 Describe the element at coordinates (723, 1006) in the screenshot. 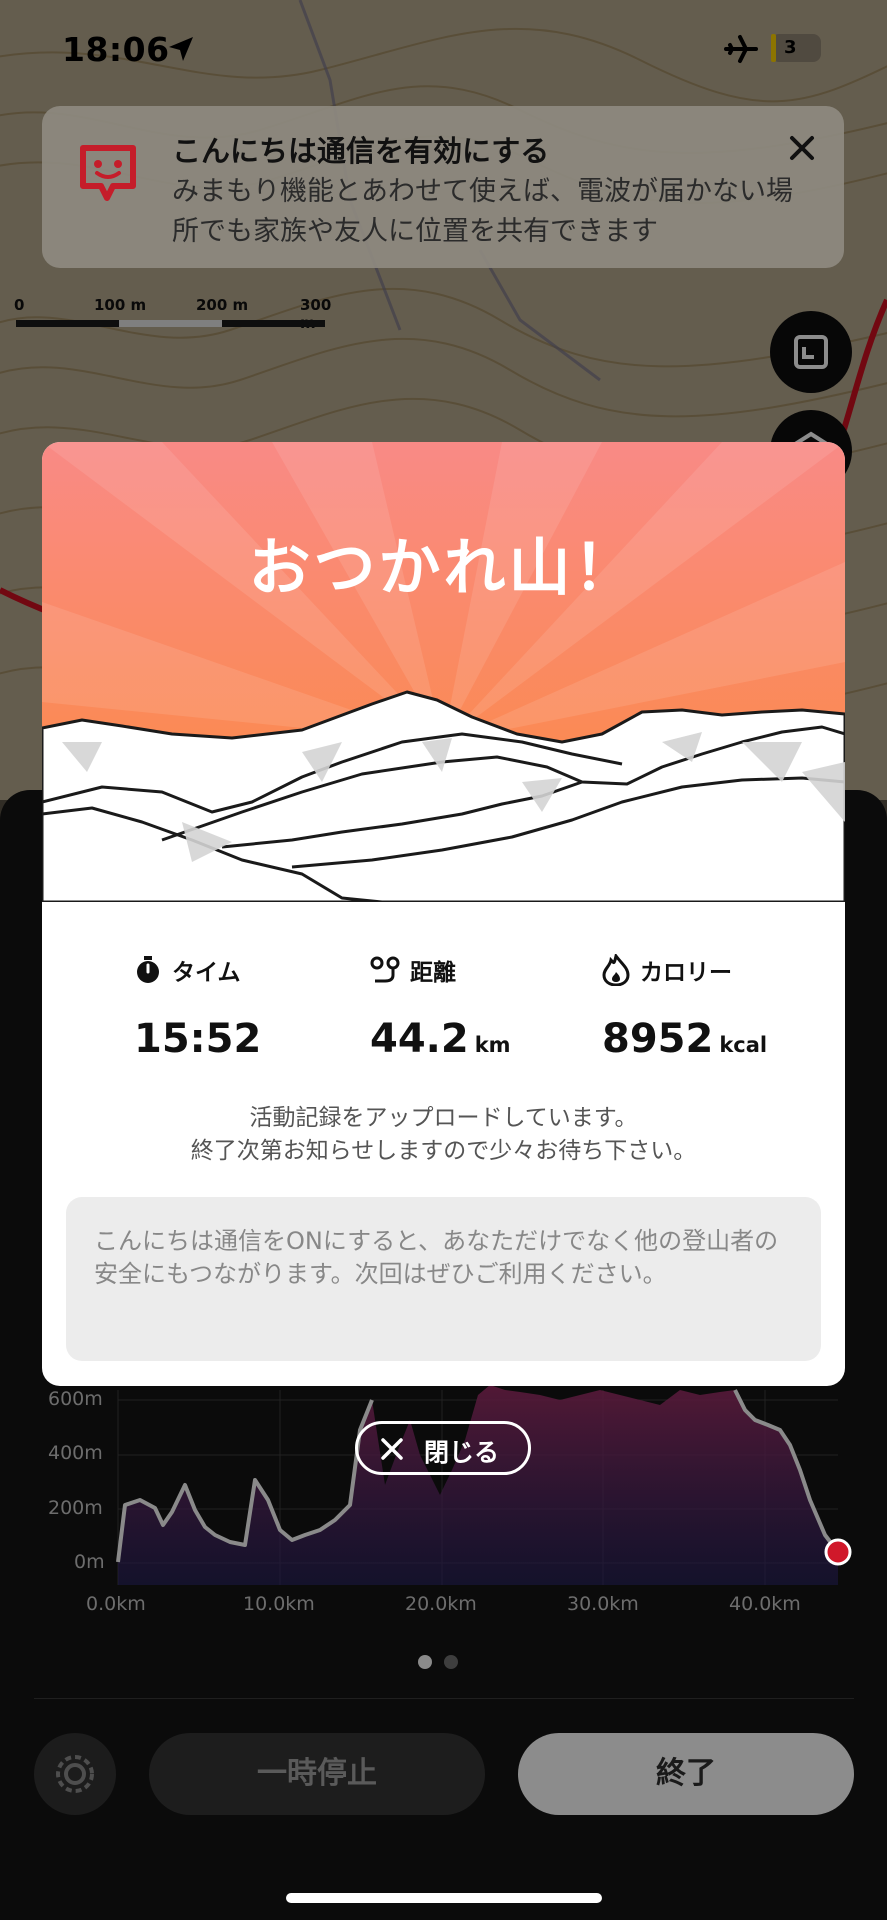

I see `stat-calories: カロリー 8952 kcal` at that location.